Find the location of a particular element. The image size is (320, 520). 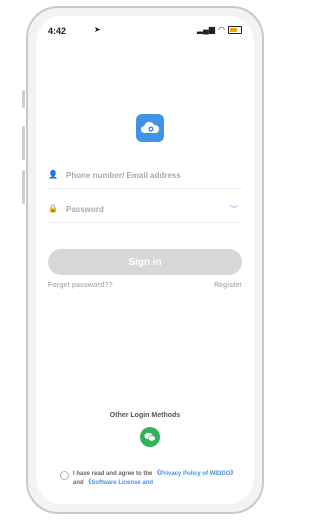

side-button-volume-down is located at coordinates (23, 187).